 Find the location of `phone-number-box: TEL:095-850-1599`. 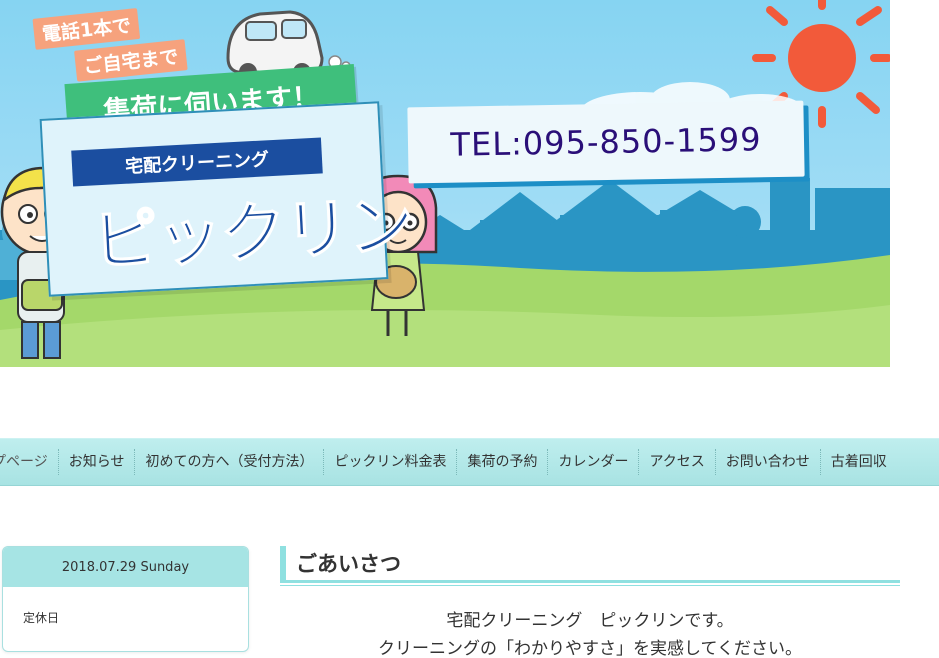

phone-number-box: TEL:095-850-1599 is located at coordinates (606, 142).